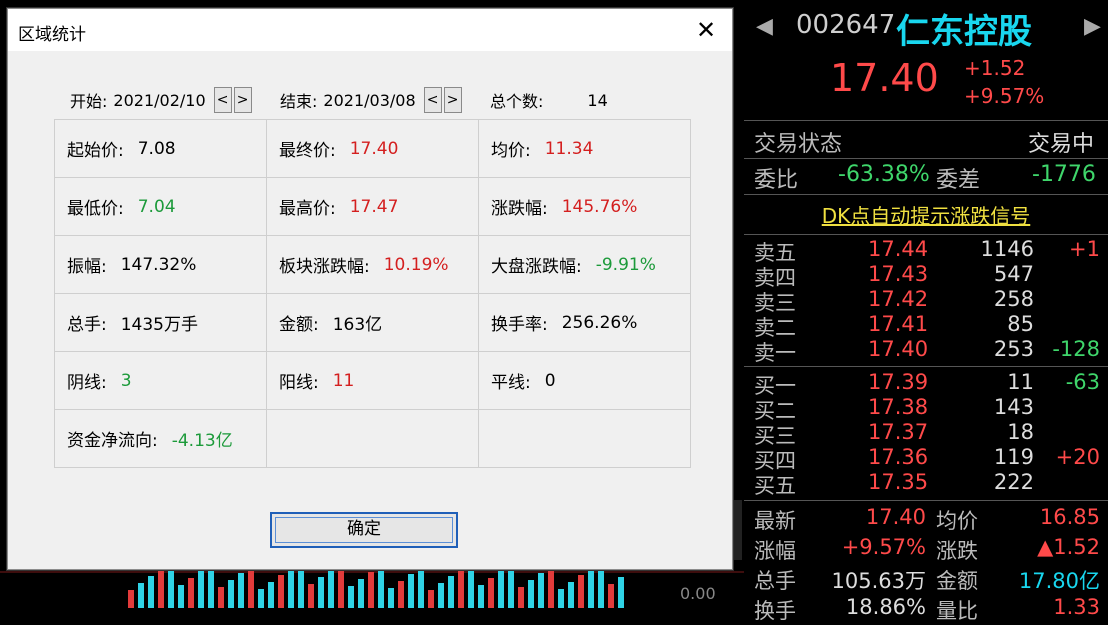  What do you see at coordinates (957, 551) in the screenshot?
I see `quote-stat-label: 涨跌` at bounding box center [957, 551].